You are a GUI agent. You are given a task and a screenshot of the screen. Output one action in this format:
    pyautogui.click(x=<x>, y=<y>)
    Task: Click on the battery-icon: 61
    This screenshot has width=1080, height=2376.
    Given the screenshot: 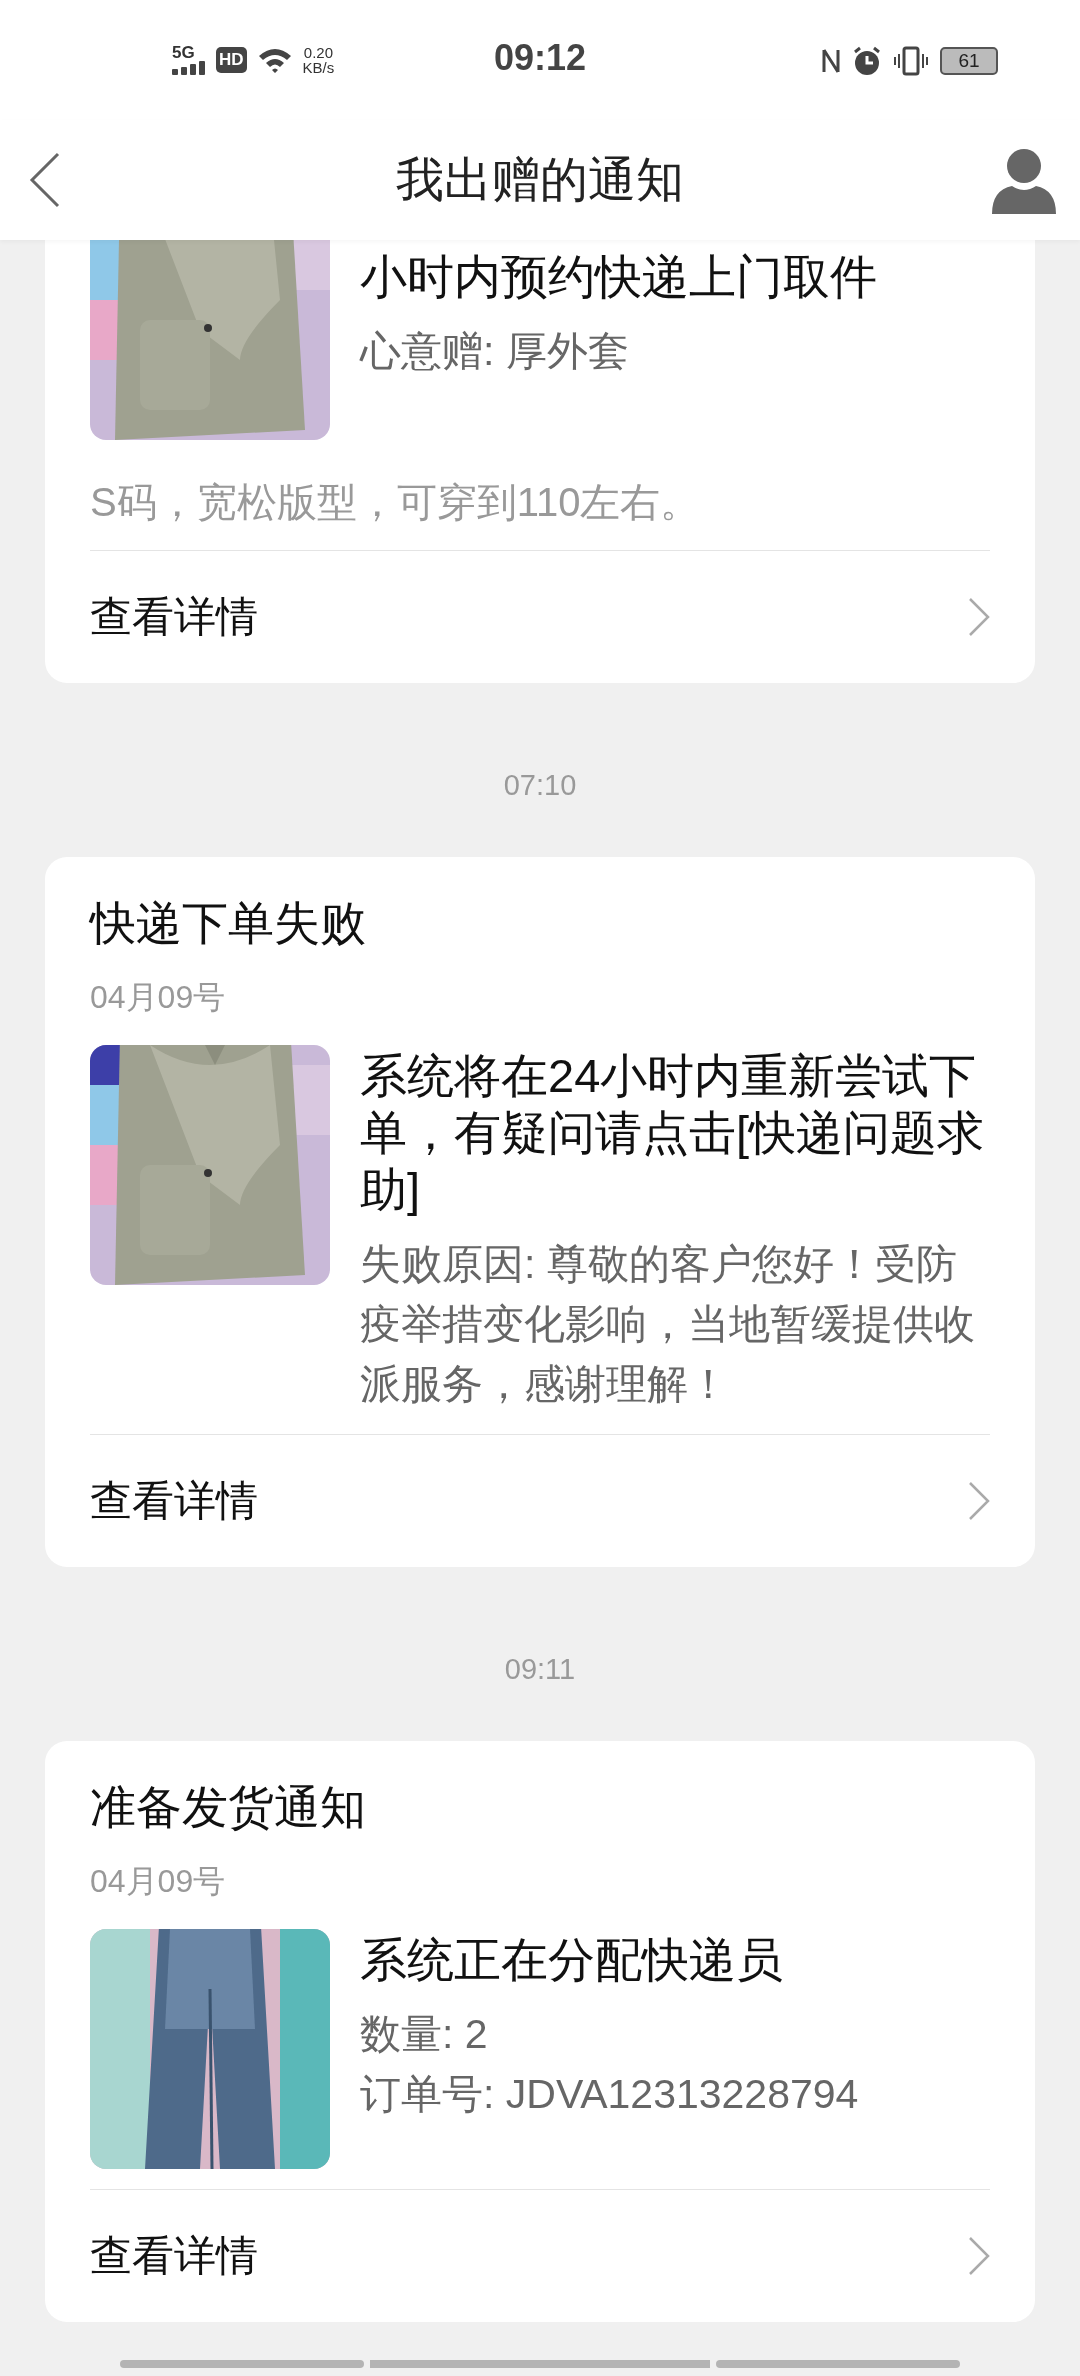 What is the action you would take?
    pyautogui.click(x=969, y=61)
    